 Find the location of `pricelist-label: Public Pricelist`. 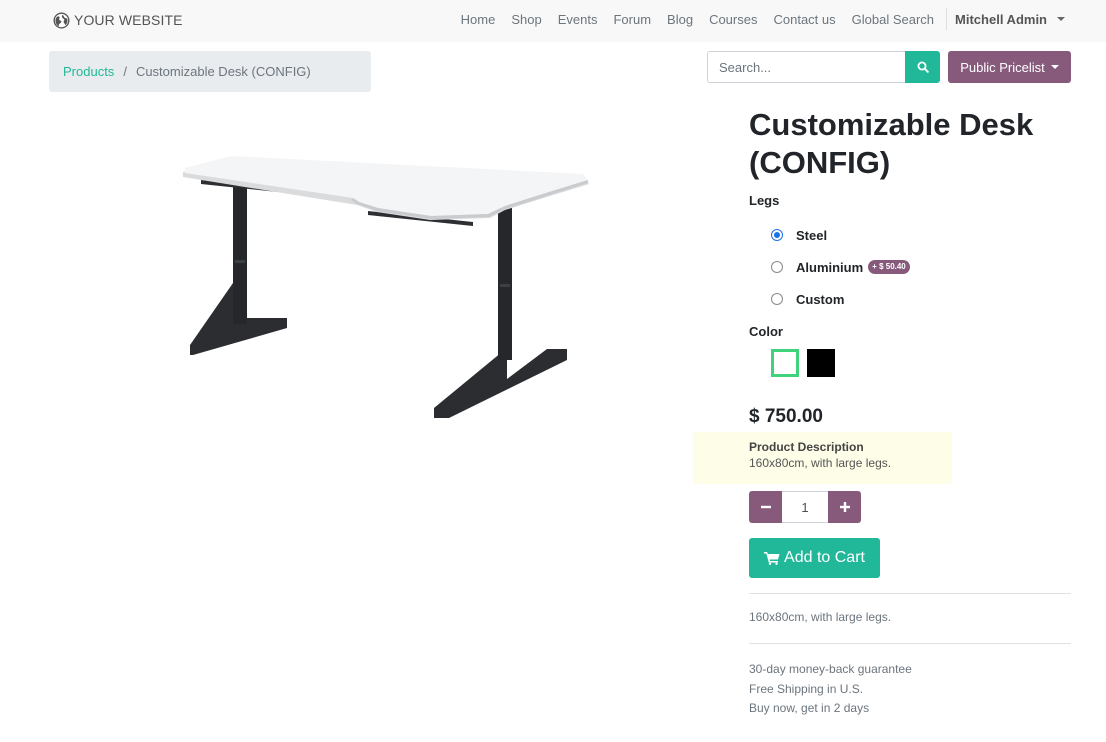

pricelist-label: Public Pricelist is located at coordinates (1002, 67).